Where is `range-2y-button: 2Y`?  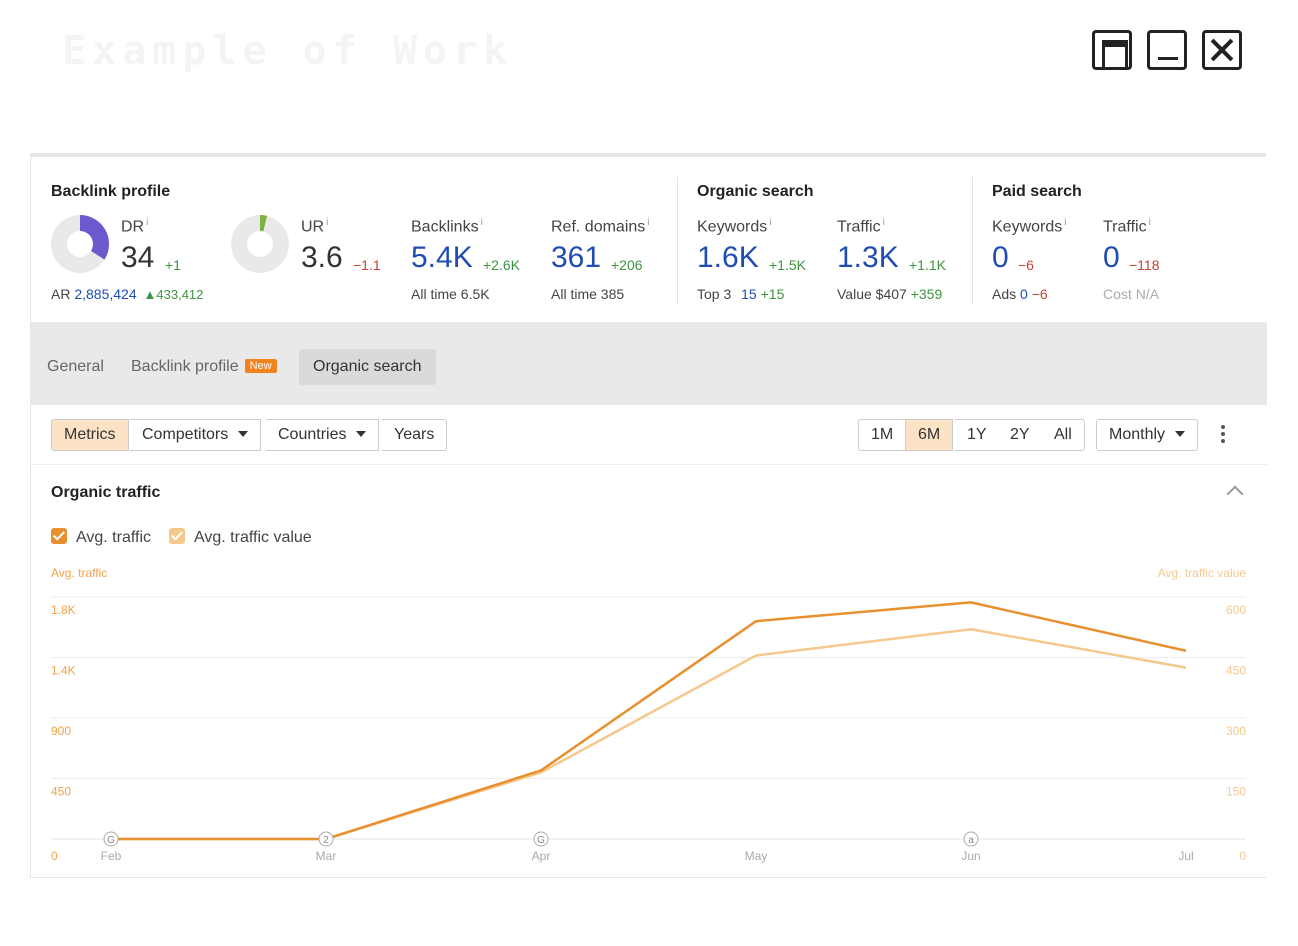
range-2y-button: 2Y is located at coordinates (1020, 435).